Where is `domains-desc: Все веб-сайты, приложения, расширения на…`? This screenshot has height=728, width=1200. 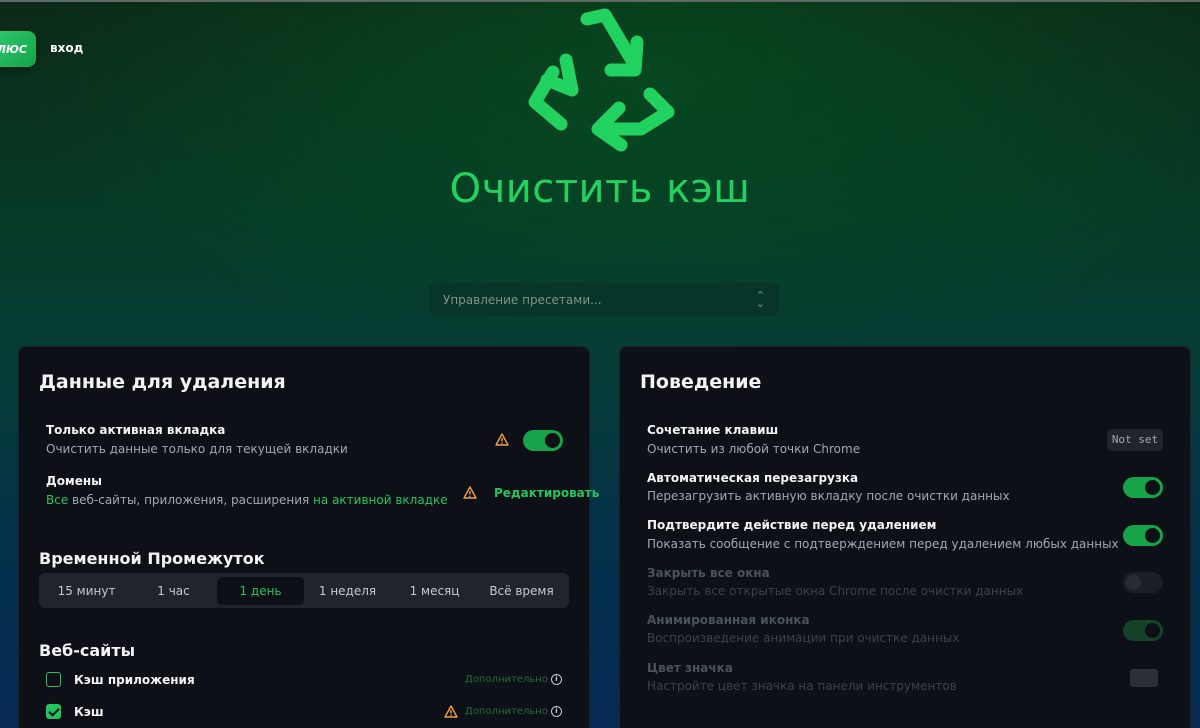 domains-desc: Все веб-сайты, приложения, расширения на… is located at coordinates (247, 500).